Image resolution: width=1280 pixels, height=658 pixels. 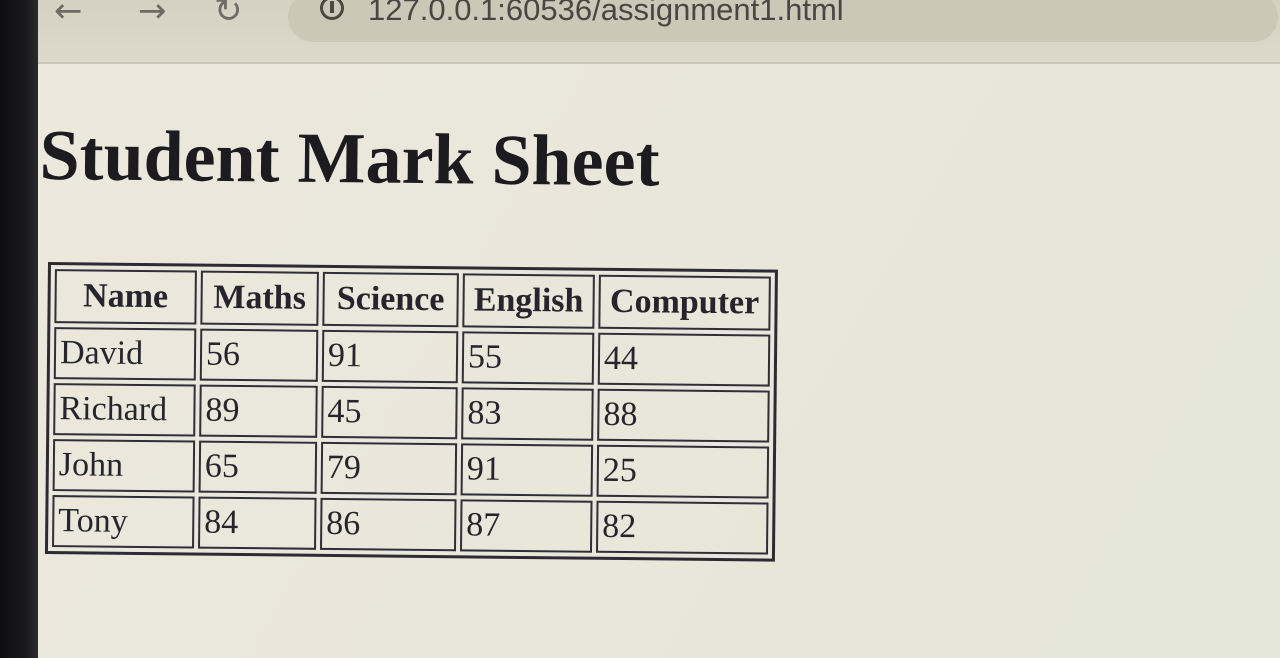 What do you see at coordinates (527, 414) in the screenshot?
I see `cell-english: 83` at bounding box center [527, 414].